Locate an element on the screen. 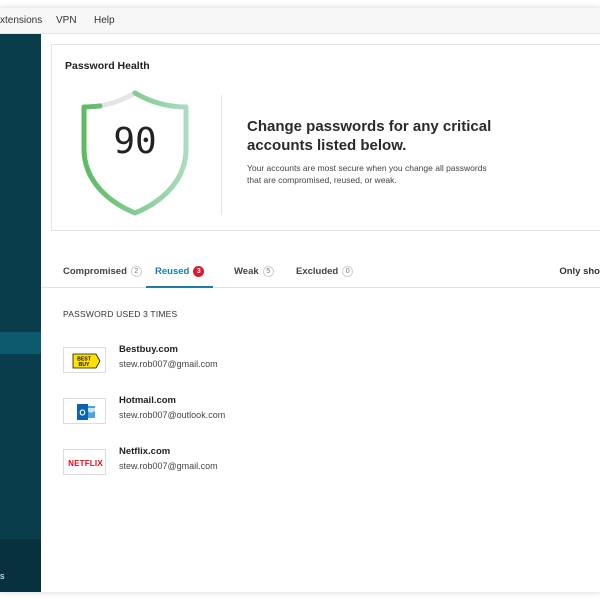 This screenshot has width=600, height=600. health-score: 90 is located at coordinates (135, 141).